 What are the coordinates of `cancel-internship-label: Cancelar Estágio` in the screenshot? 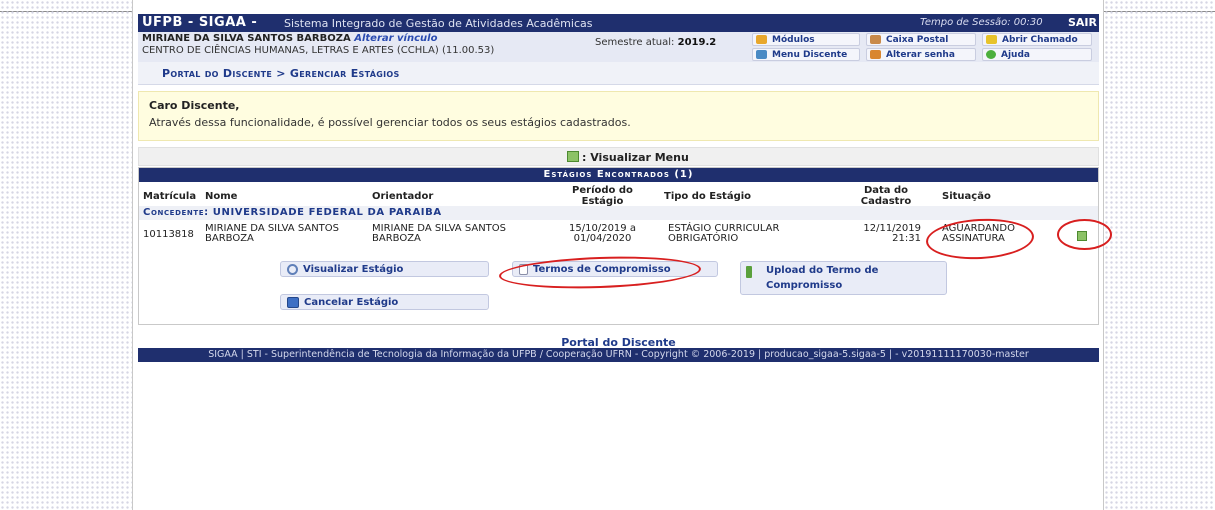 It's located at (351, 302).